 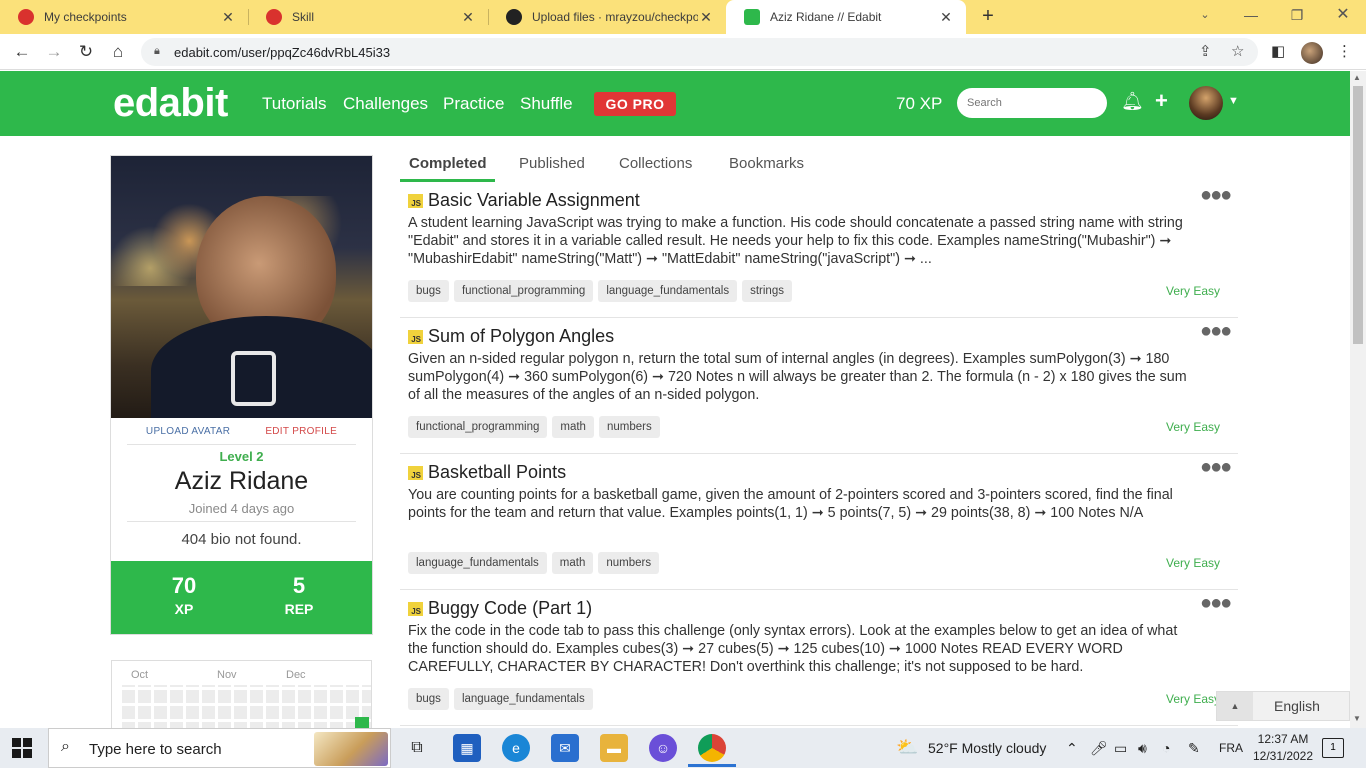 What do you see at coordinates (1357, 77) in the screenshot?
I see `scroll-up-icon: ▲` at bounding box center [1357, 77].